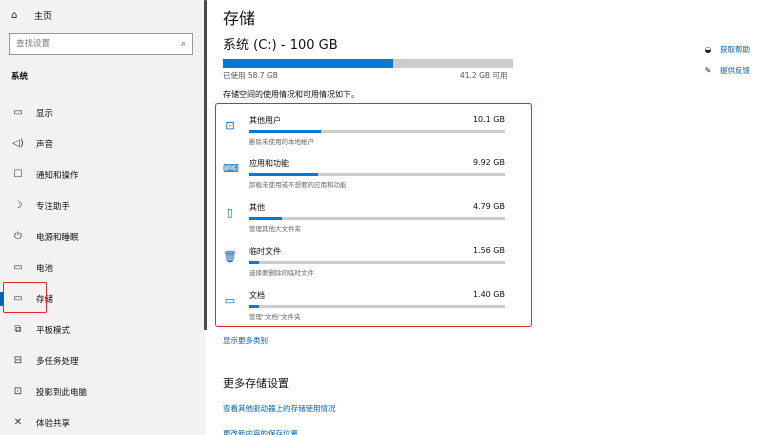 The image size is (765, 435). What do you see at coordinates (256, 383) in the screenshot?
I see `more-storage-settings-heading: 更多存储设置` at bounding box center [256, 383].